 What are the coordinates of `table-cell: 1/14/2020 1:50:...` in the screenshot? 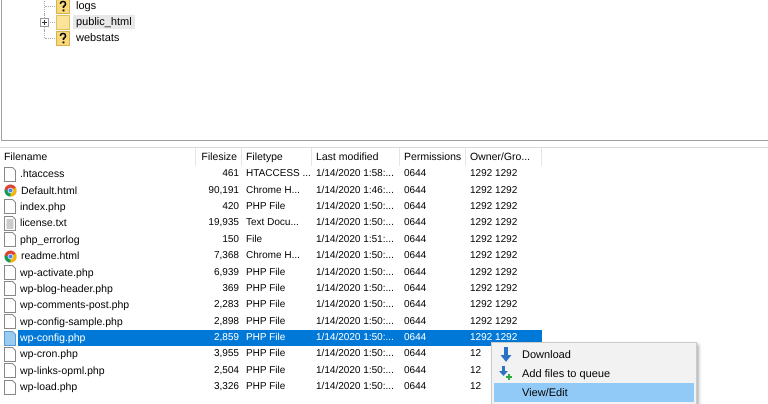 It's located at (356, 338).